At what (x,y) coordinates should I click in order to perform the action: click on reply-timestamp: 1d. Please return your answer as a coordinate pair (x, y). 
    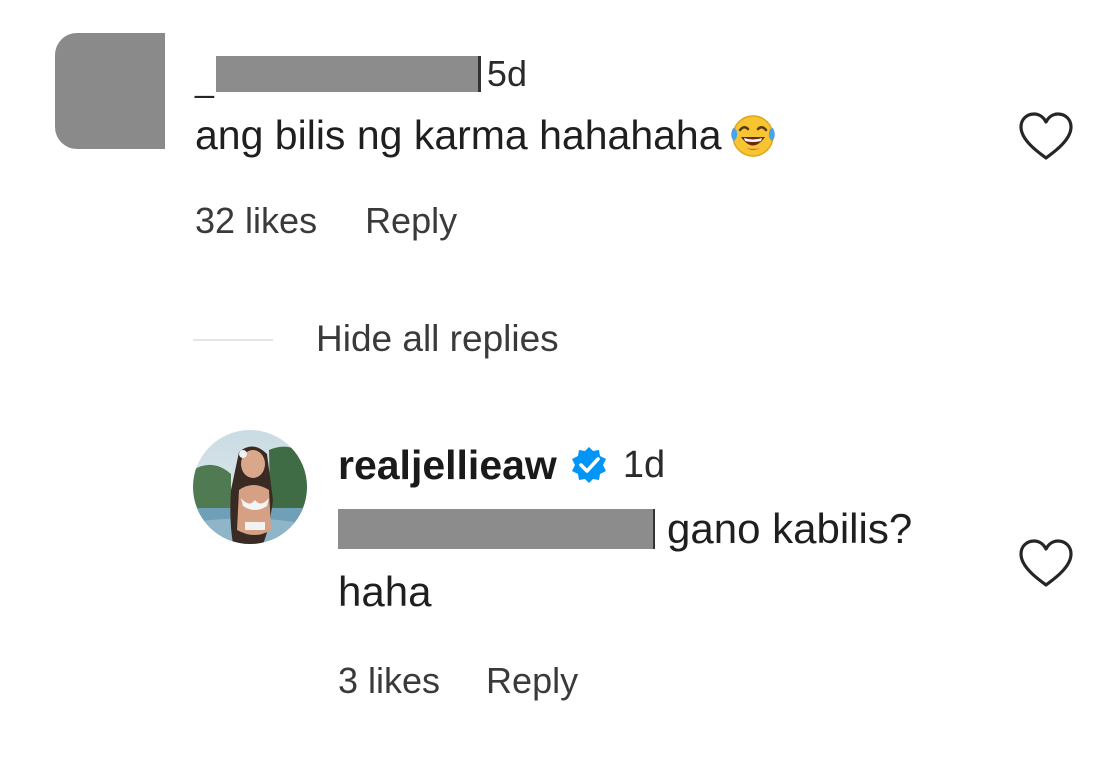
    Looking at the image, I should click on (644, 464).